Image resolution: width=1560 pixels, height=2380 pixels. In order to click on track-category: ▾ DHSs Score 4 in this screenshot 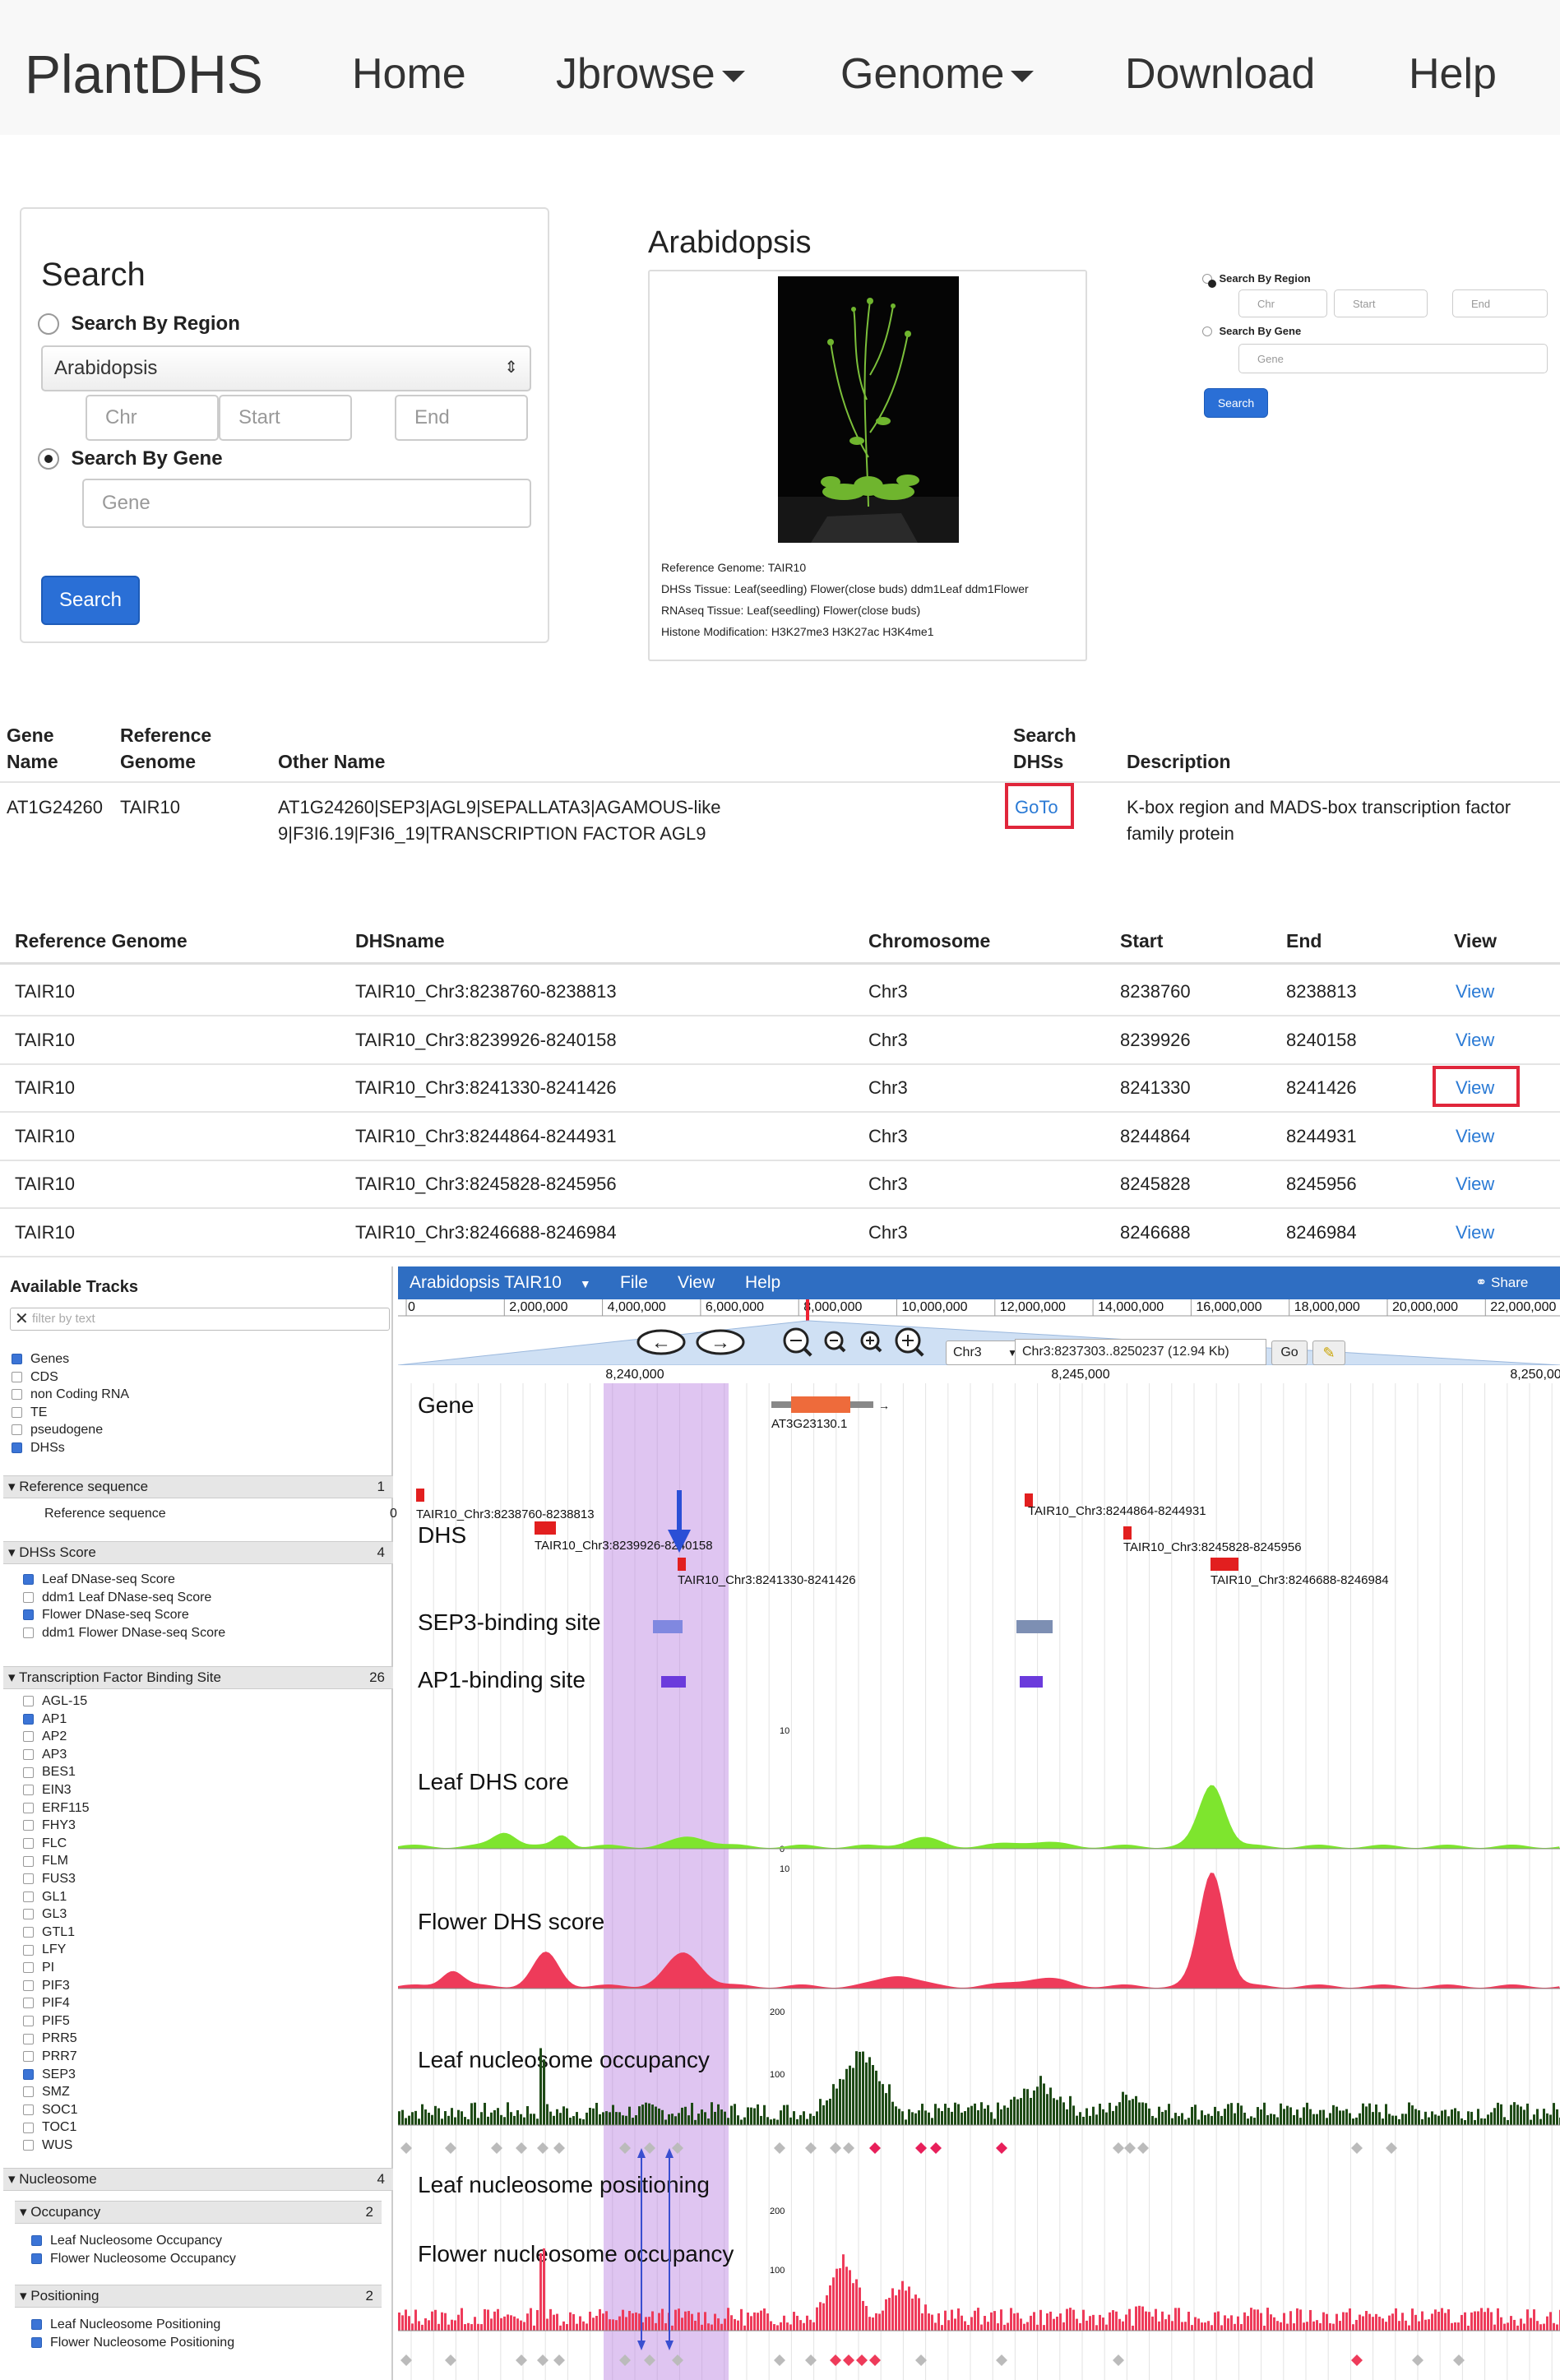, I will do `click(198, 1552)`.